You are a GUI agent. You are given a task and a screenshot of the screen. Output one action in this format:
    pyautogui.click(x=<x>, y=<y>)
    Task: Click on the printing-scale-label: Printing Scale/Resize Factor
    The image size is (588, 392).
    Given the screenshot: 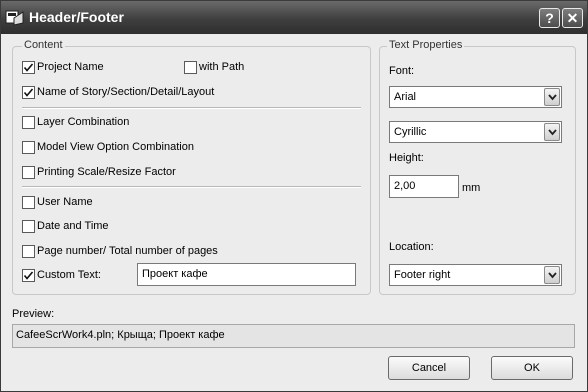 What is the action you would take?
    pyautogui.click(x=106, y=172)
    